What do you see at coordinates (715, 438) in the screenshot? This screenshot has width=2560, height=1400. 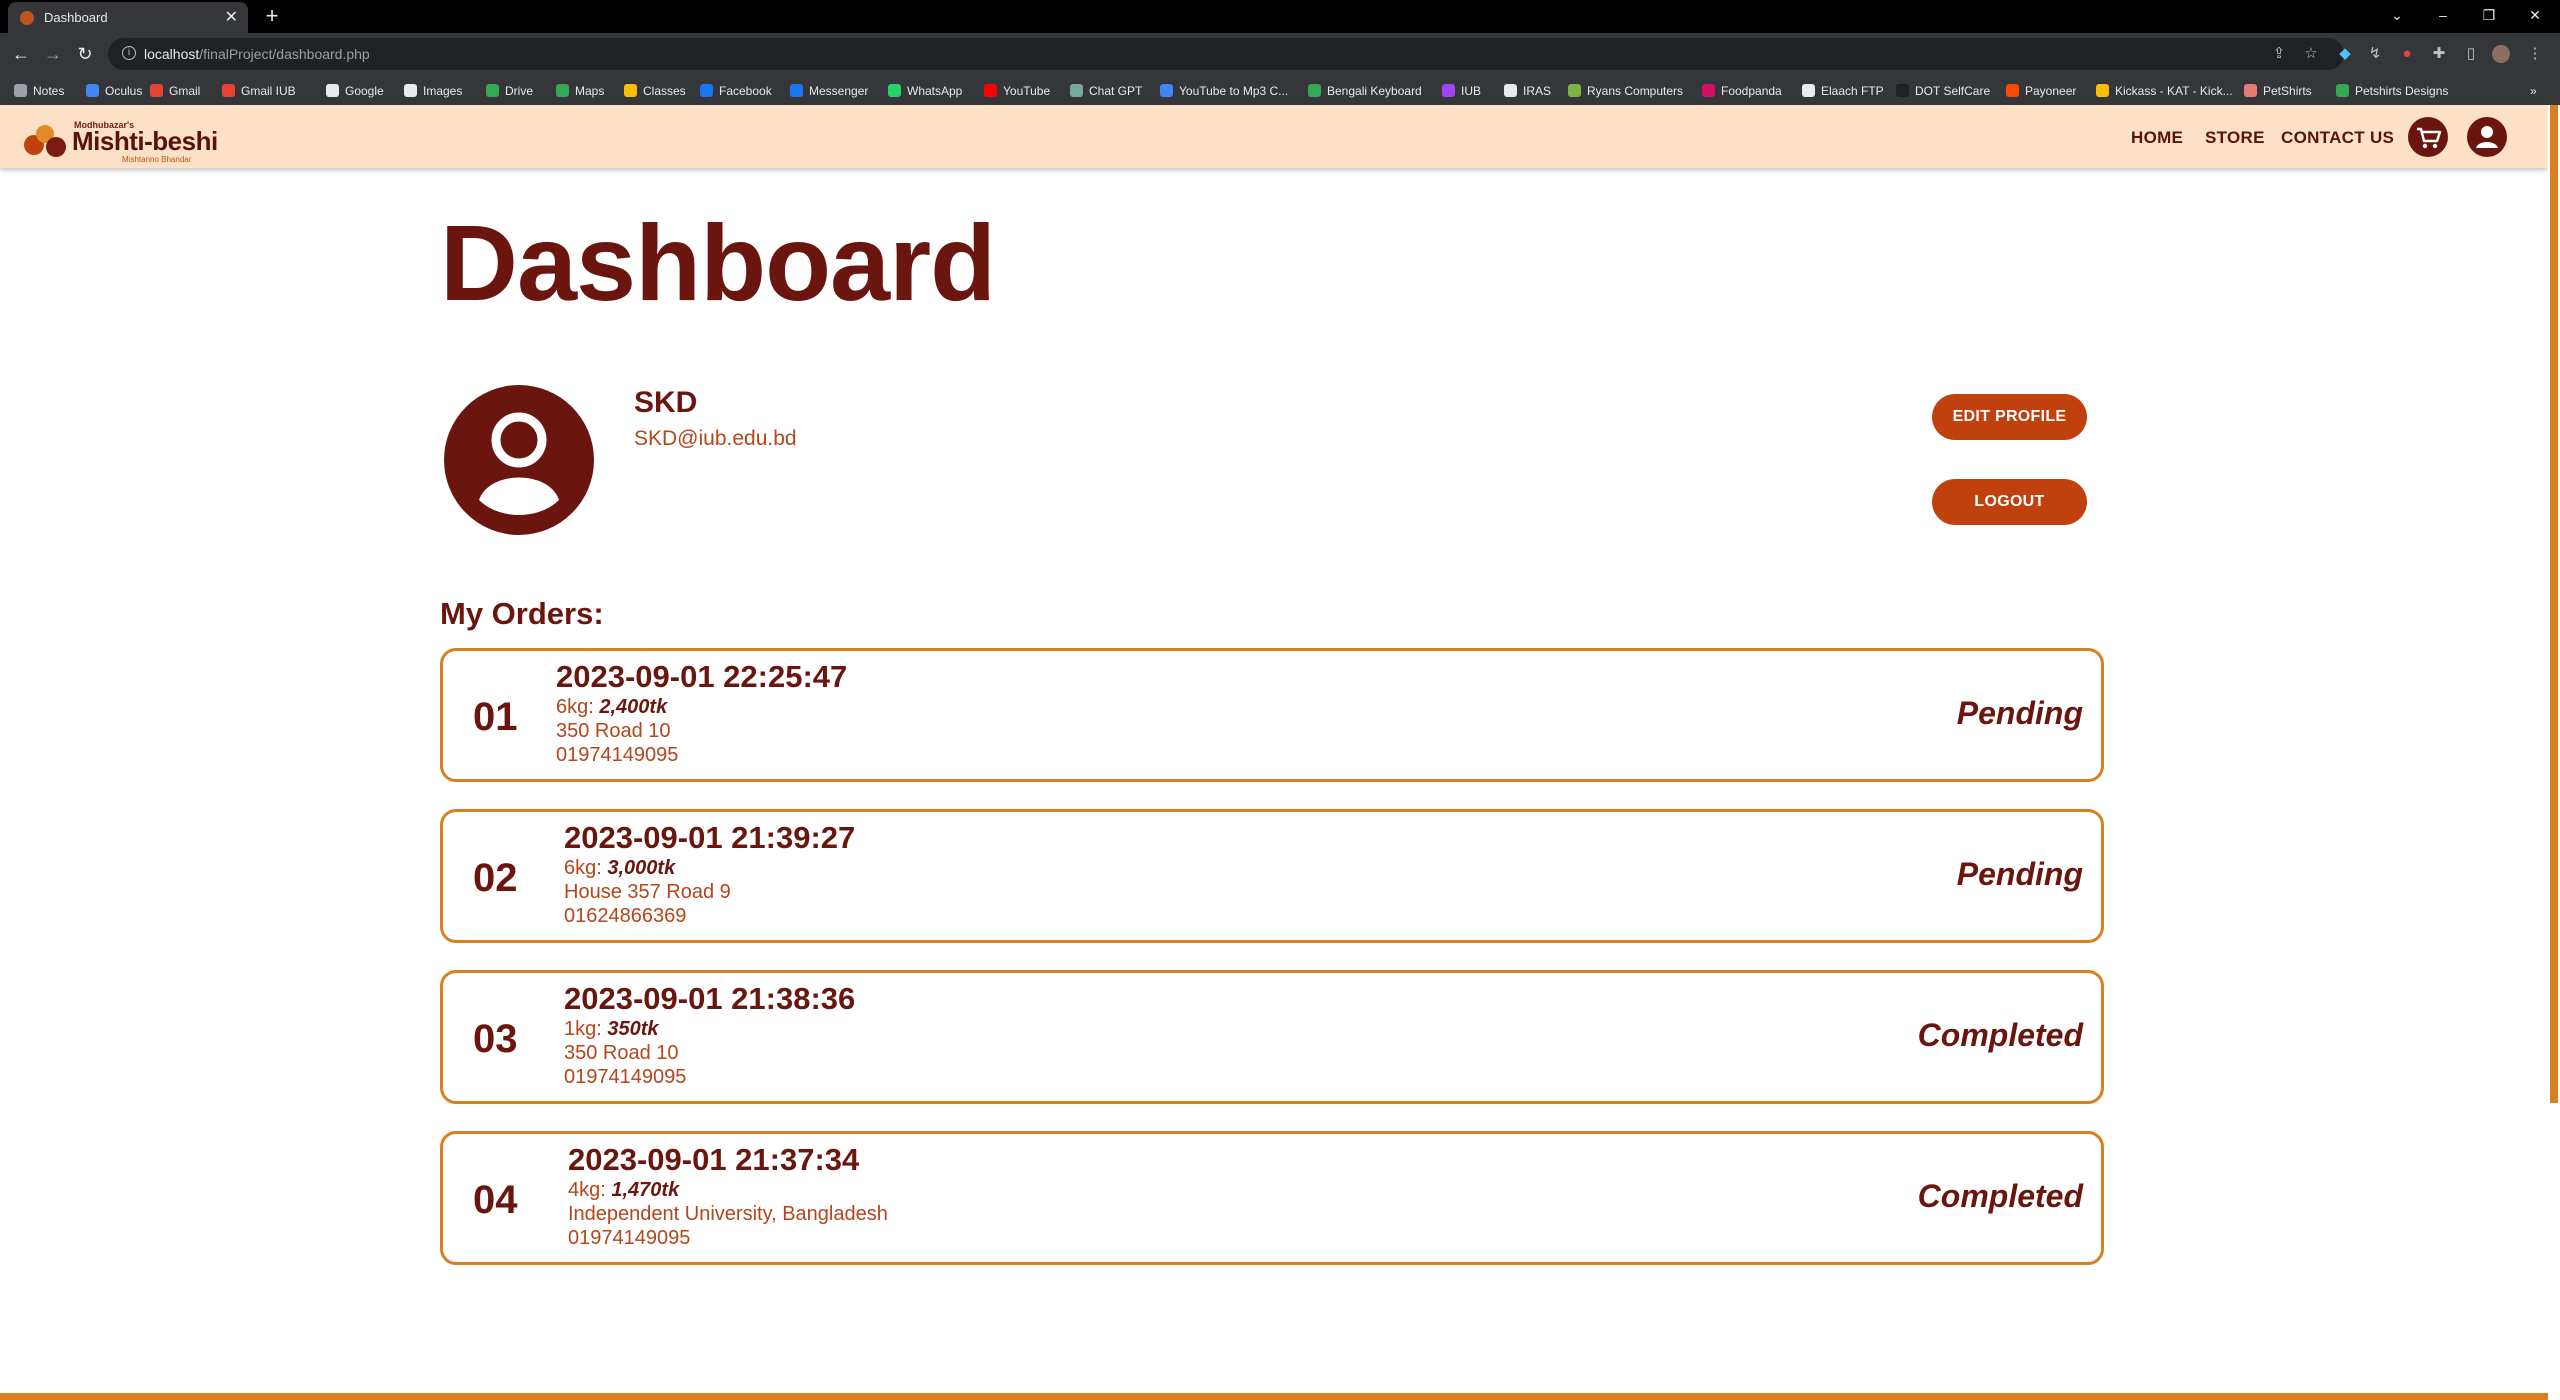 I see `user-email: SKD@iub.edu.bd` at bounding box center [715, 438].